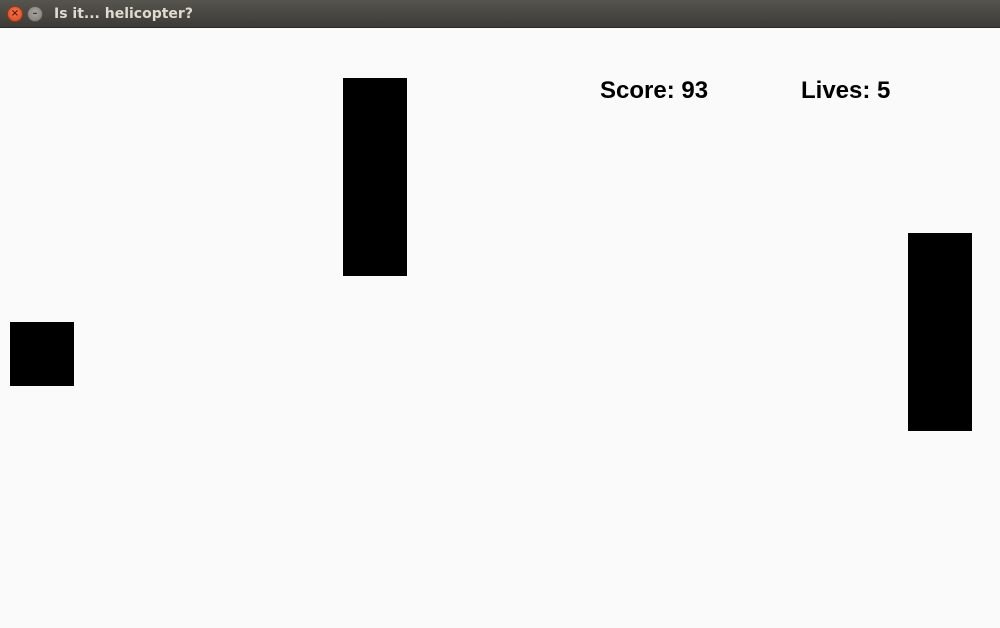 This screenshot has width=1000, height=628. What do you see at coordinates (42, 354) in the screenshot?
I see `player-helicopter` at bounding box center [42, 354].